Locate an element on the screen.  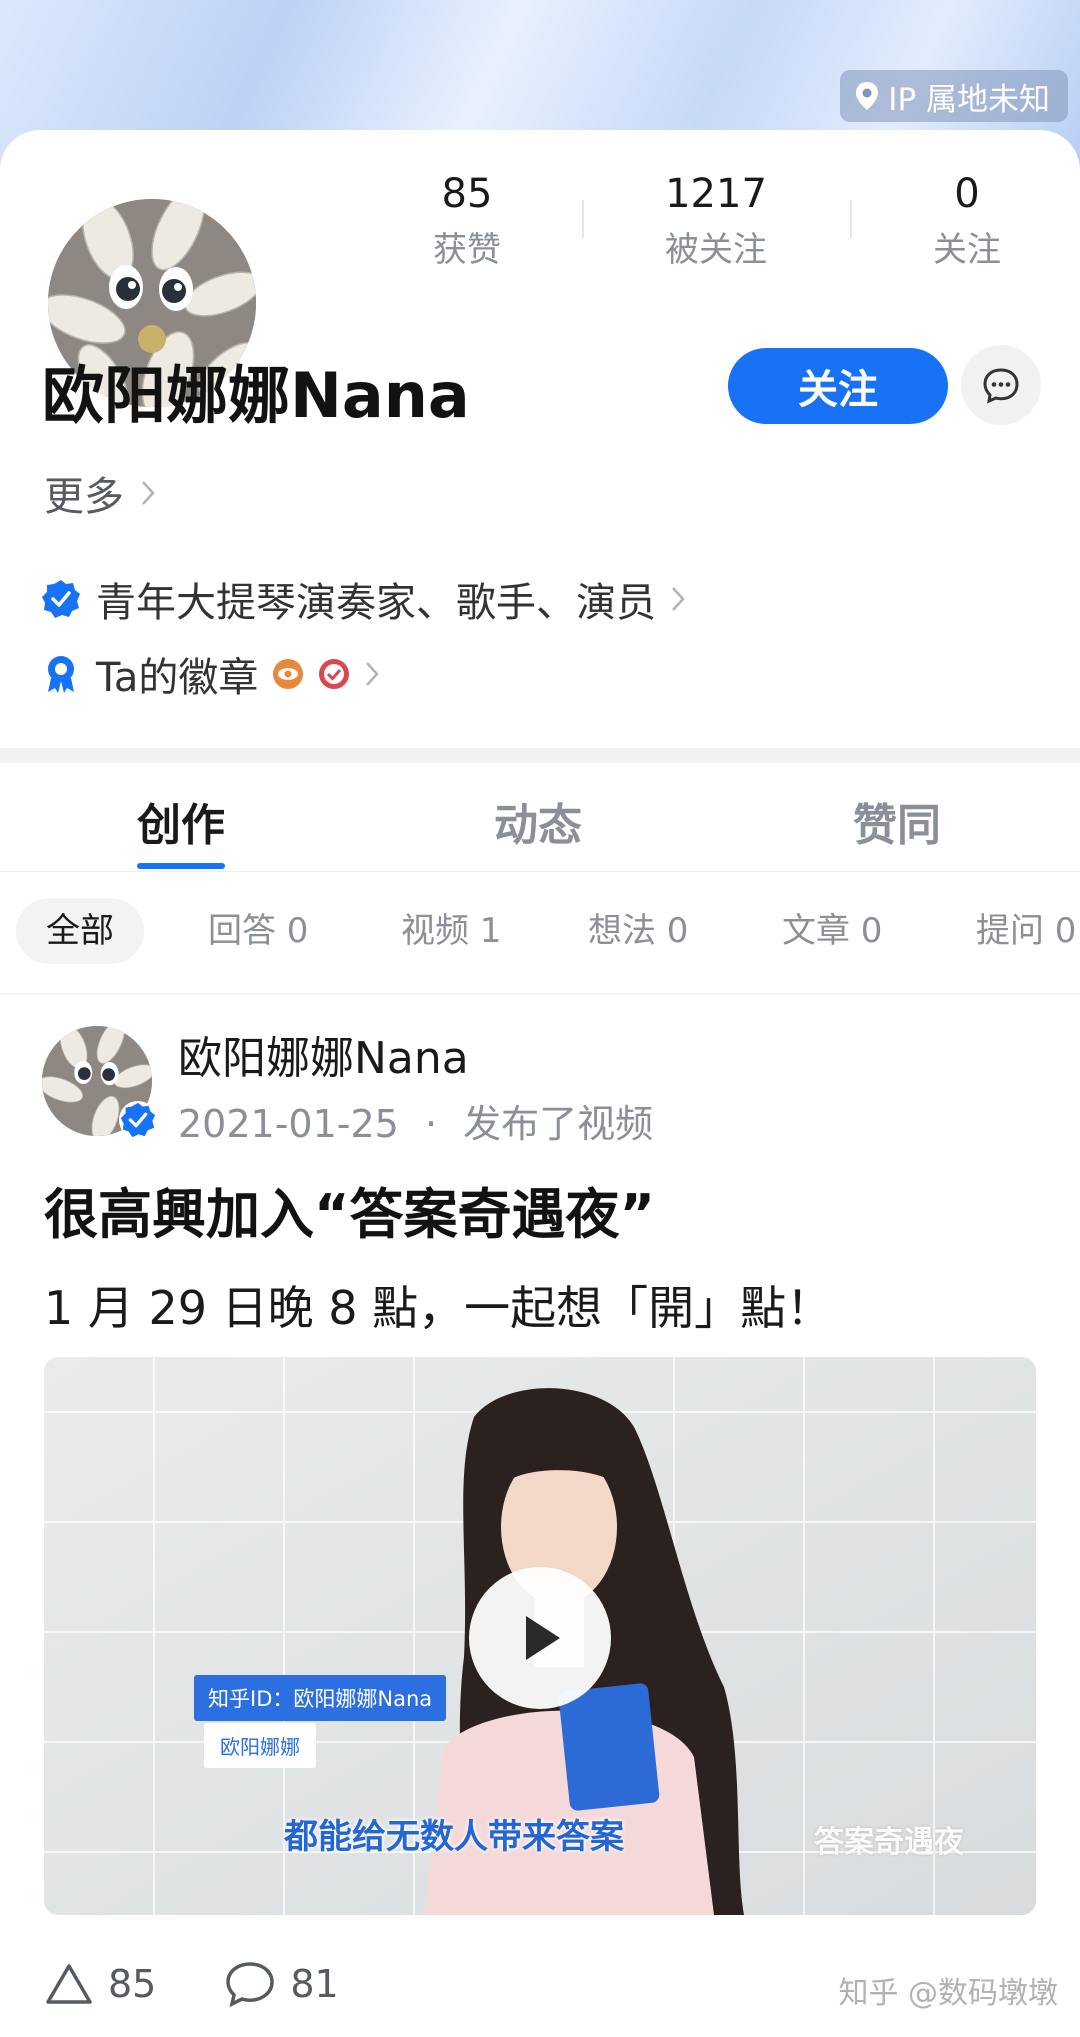
filter-videos: 视频 1 is located at coordinates (451, 931).